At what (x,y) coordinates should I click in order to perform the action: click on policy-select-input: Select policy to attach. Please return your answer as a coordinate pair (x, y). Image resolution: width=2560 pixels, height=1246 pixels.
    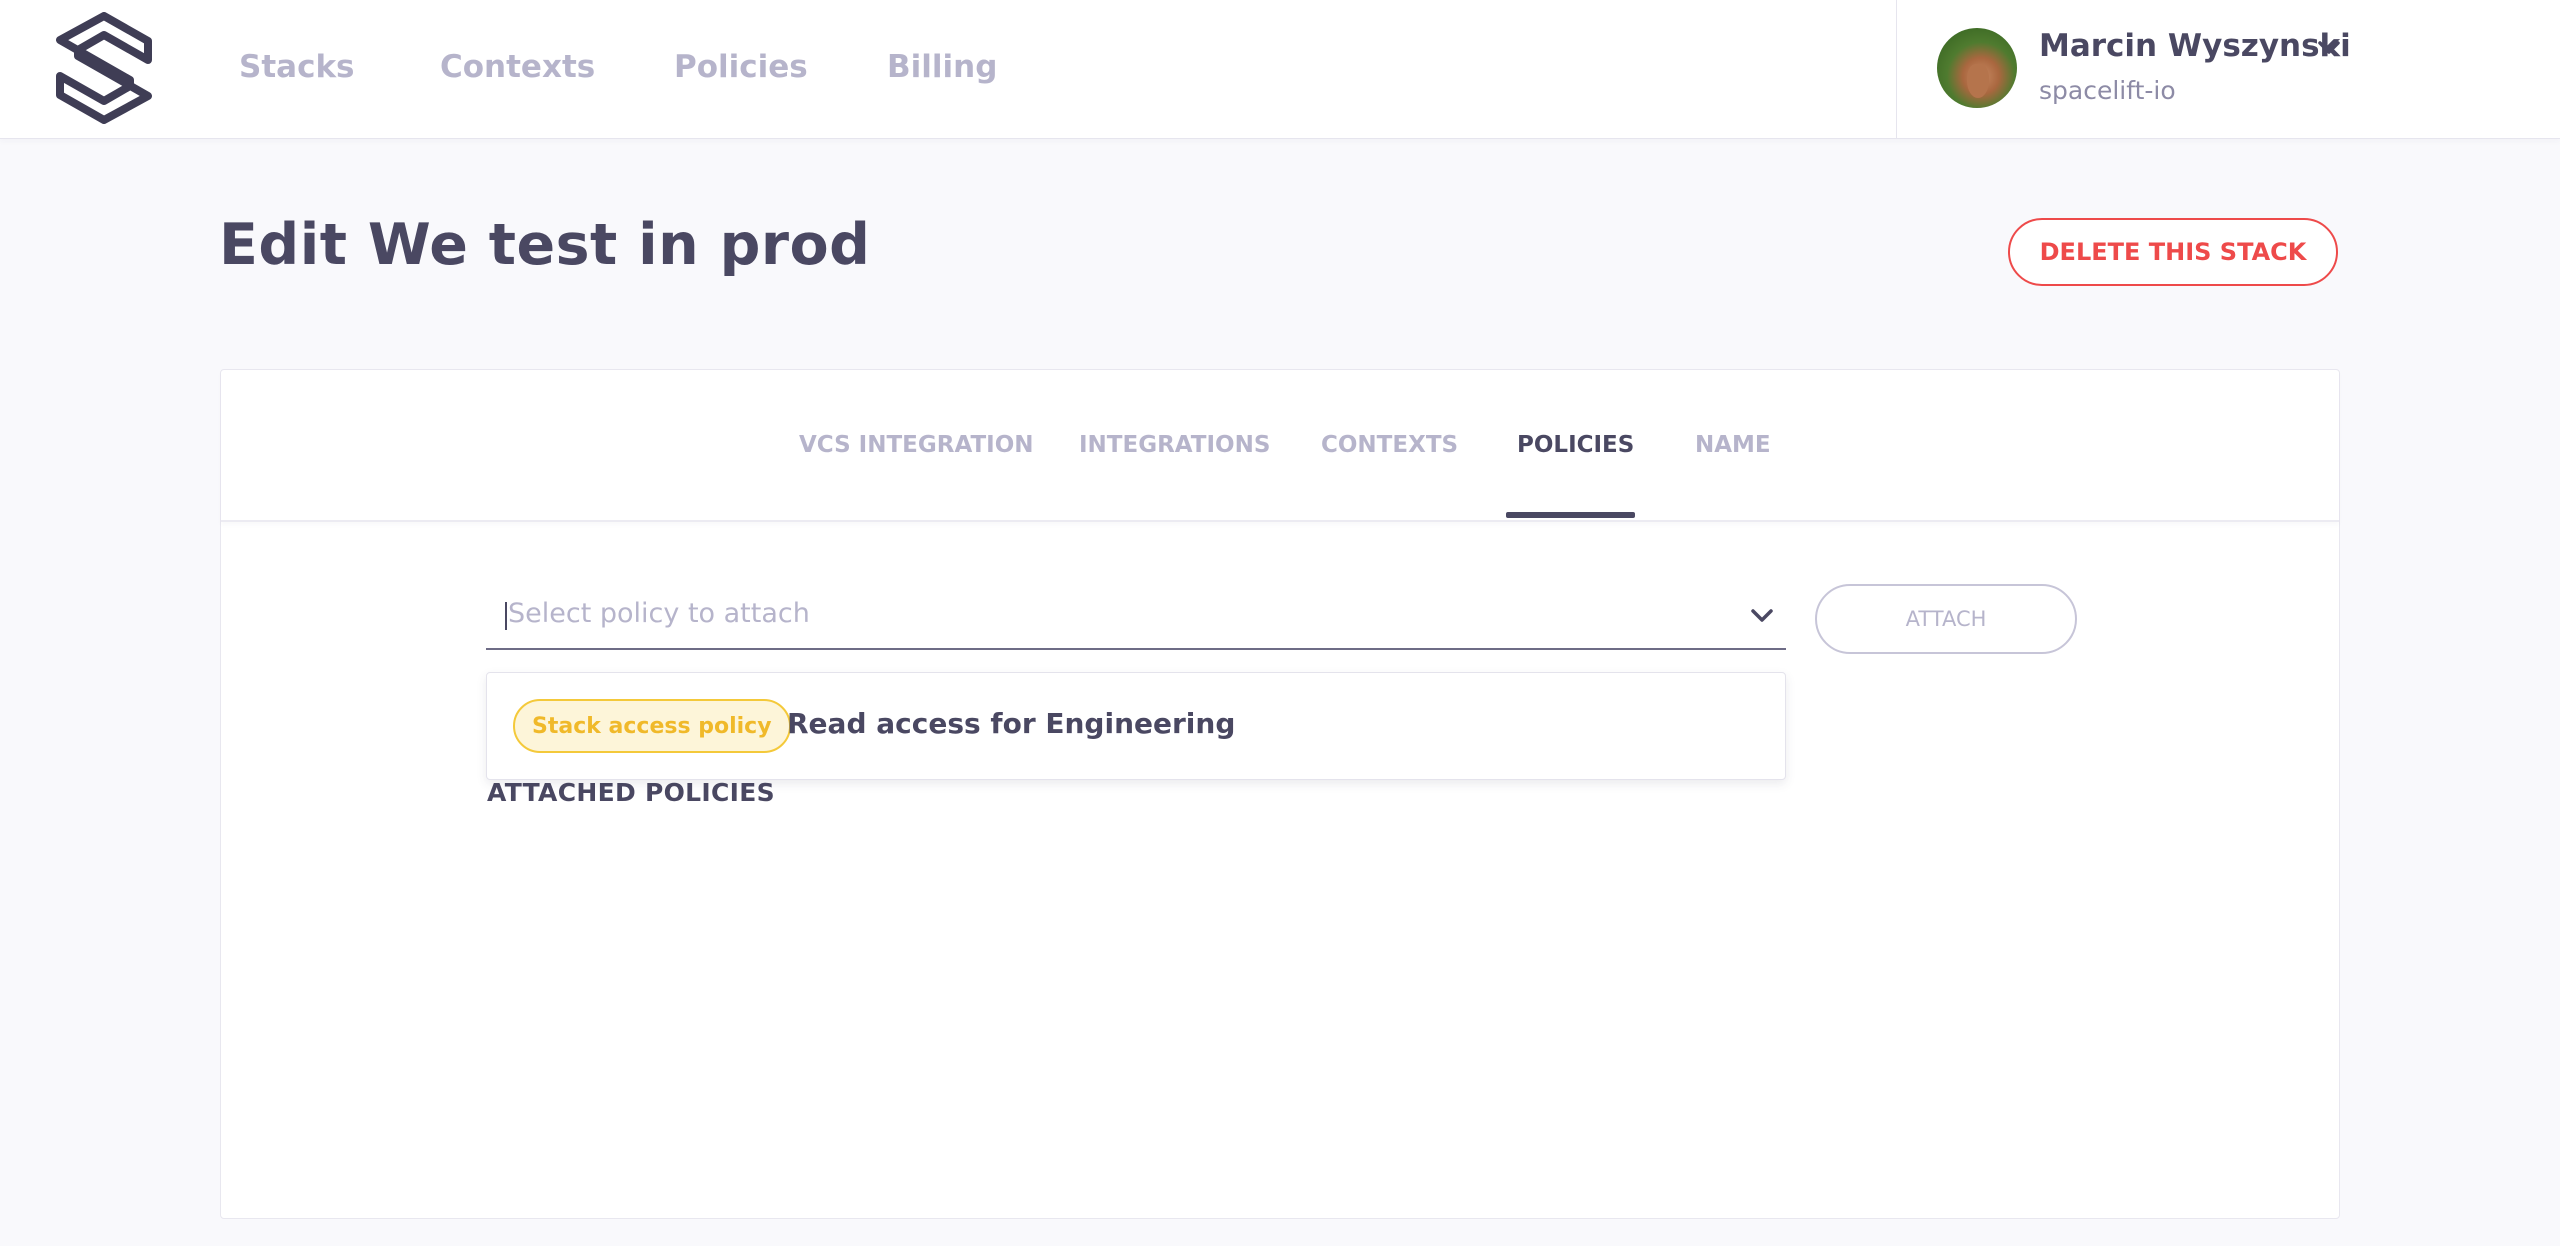
    Looking at the image, I should click on (1136, 616).